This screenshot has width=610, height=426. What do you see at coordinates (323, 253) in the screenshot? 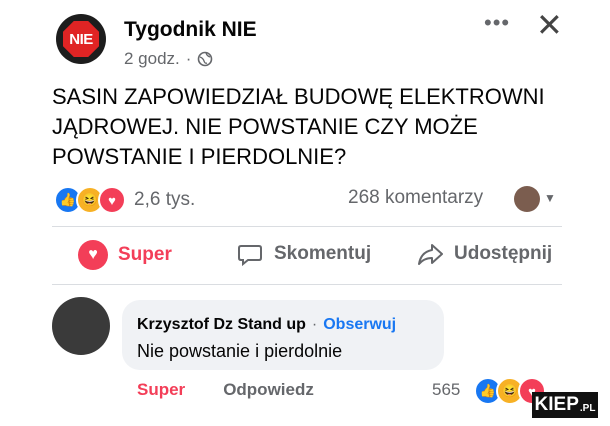
I see `comment-label: Skomentuj` at bounding box center [323, 253].